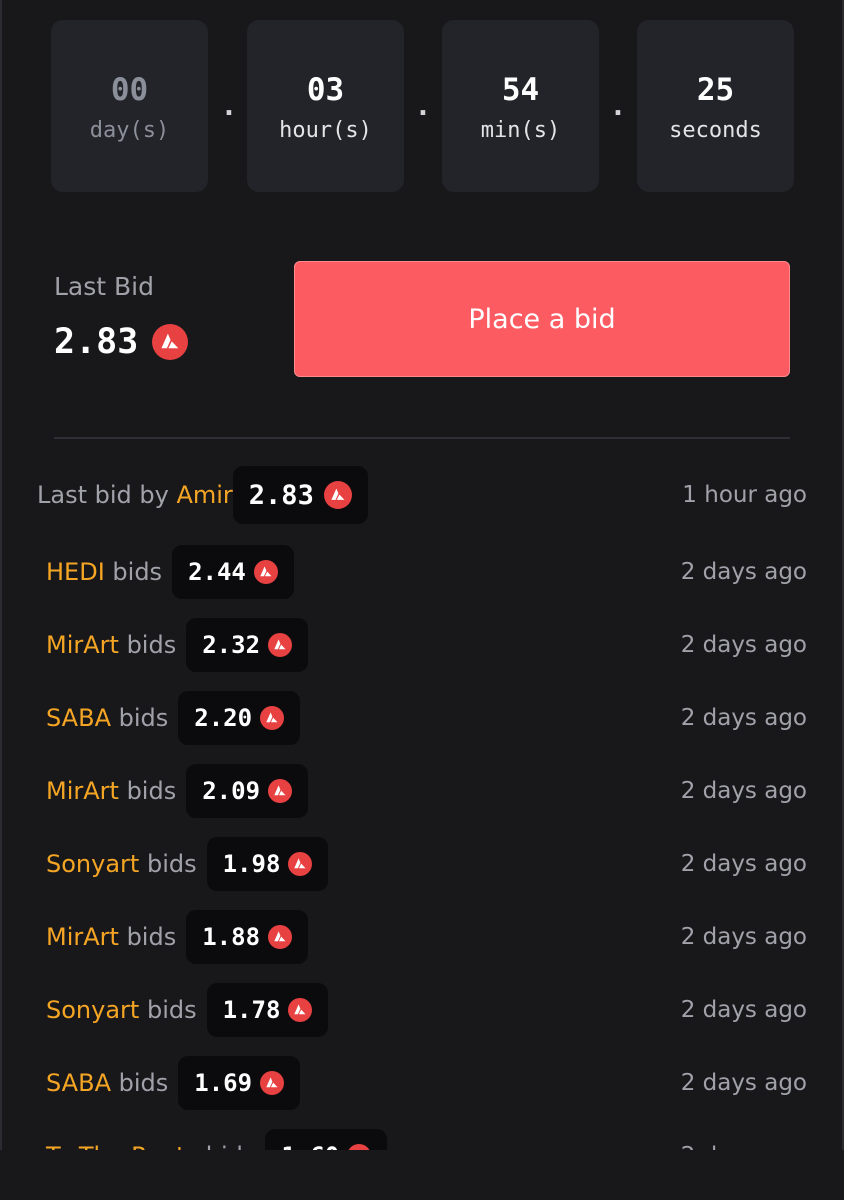 Image resolution: width=844 pixels, height=1200 pixels. I want to click on bid-amount-chip: 2.20, so click(239, 718).